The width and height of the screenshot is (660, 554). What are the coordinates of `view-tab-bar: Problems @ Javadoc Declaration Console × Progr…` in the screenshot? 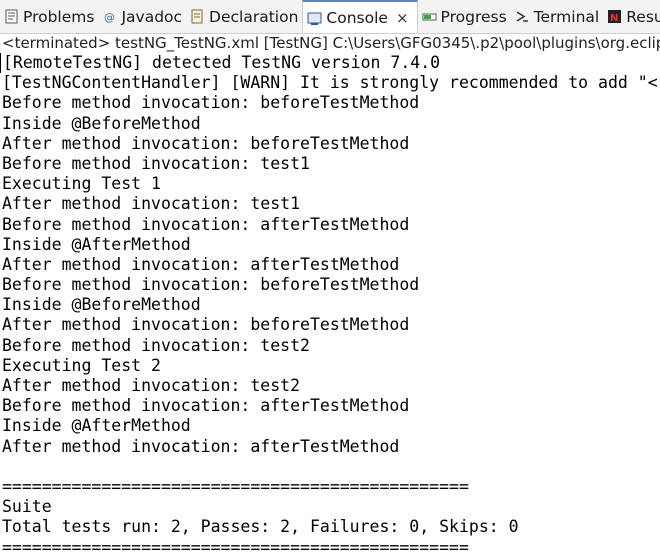 It's located at (330, 17).